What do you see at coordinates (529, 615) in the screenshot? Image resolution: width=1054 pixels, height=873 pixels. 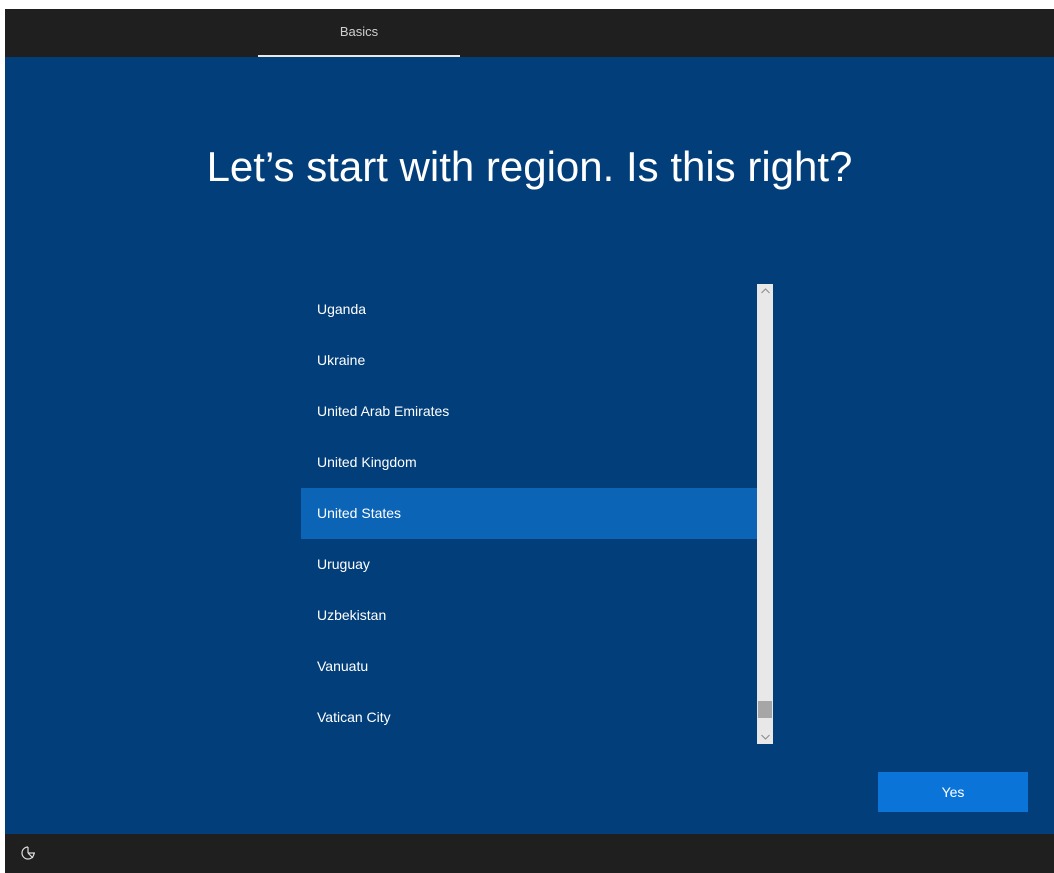 I see `region-list-item: Uzbekistan` at bounding box center [529, 615].